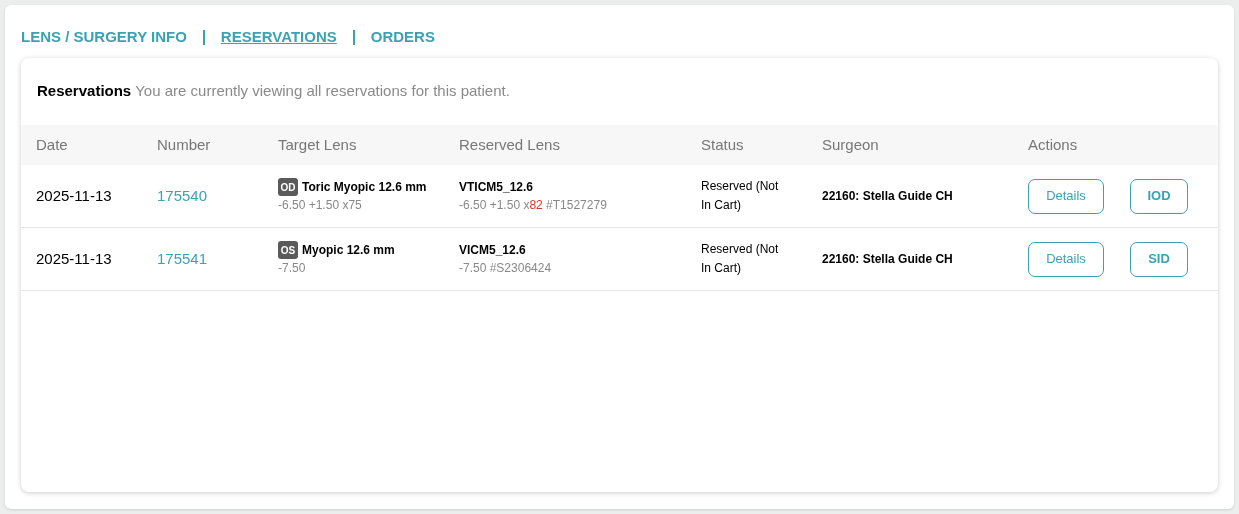 The image size is (1239, 514). Describe the element at coordinates (182, 258) in the screenshot. I see `reservation-number-link: 175541` at that location.